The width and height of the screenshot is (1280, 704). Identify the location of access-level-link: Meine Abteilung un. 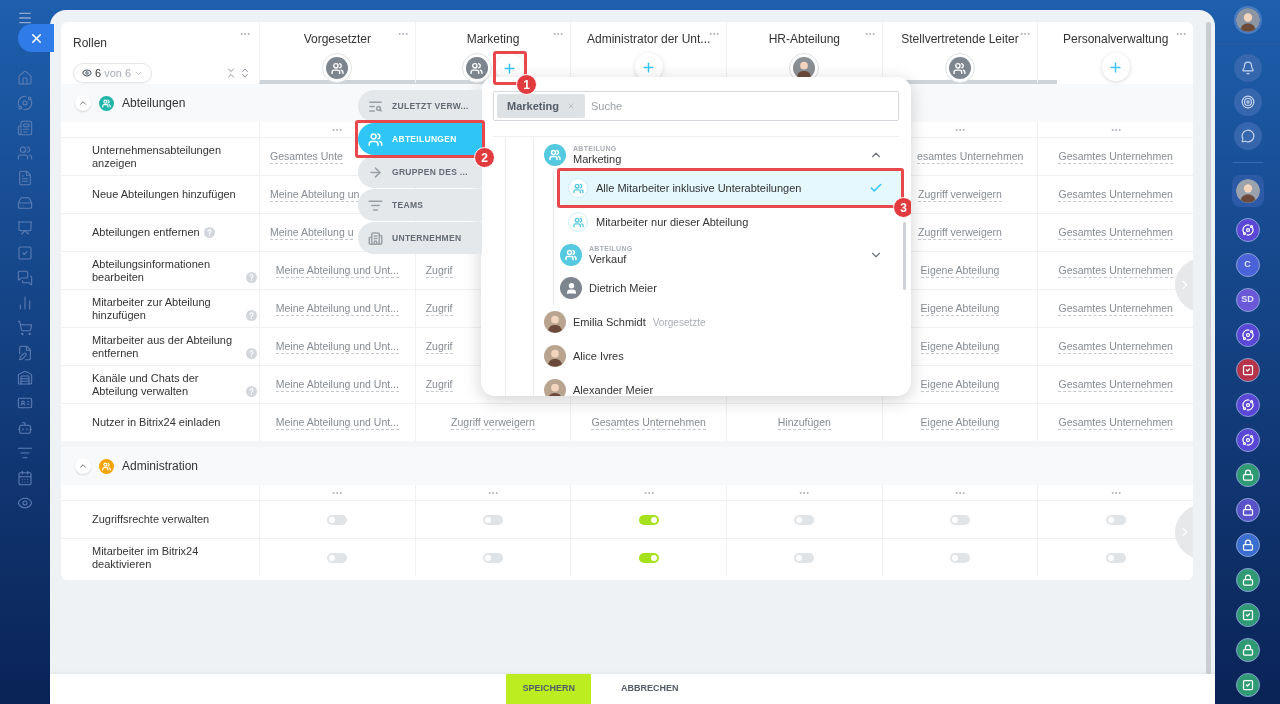
(315, 194).